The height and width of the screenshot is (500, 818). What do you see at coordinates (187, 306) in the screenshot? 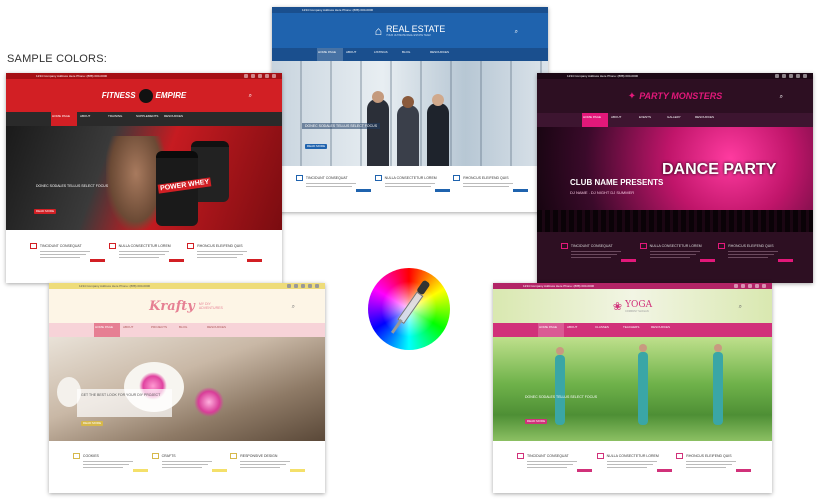
I see `krafty-header: Krafty MY DIY ADVENTURES` at bounding box center [187, 306].